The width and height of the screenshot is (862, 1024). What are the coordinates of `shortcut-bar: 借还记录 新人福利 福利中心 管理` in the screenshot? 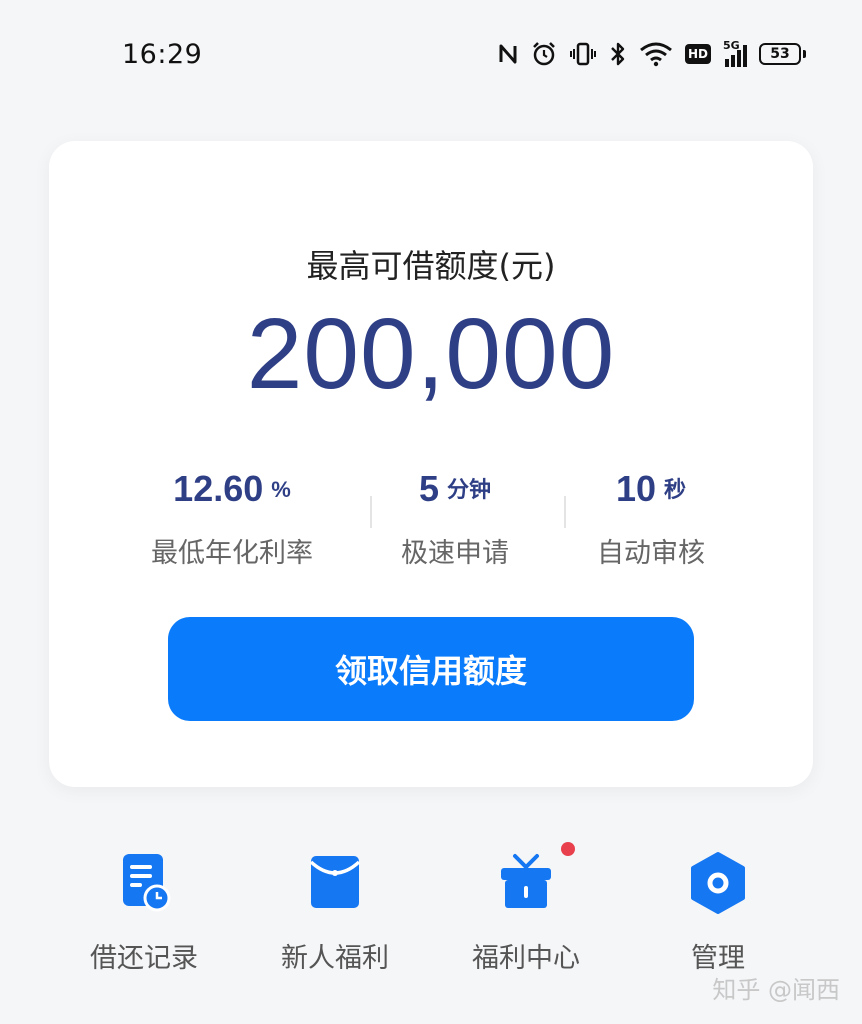 It's located at (431, 908).